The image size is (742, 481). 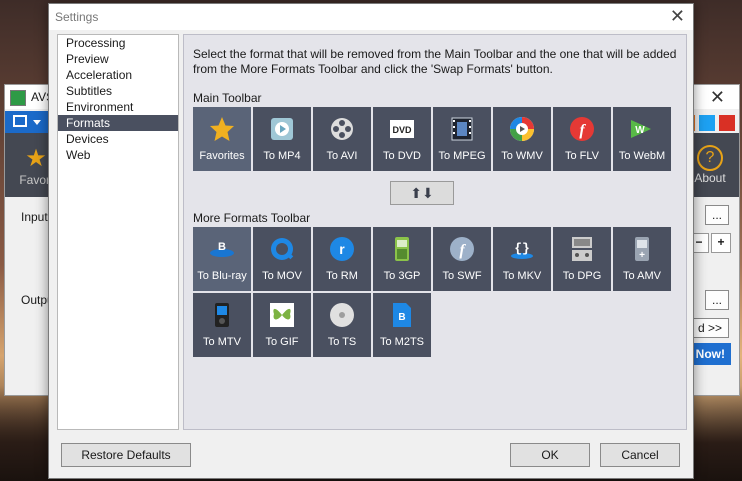 What do you see at coordinates (582, 156) in the screenshot?
I see `format-tile-label: To FLV` at bounding box center [582, 156].